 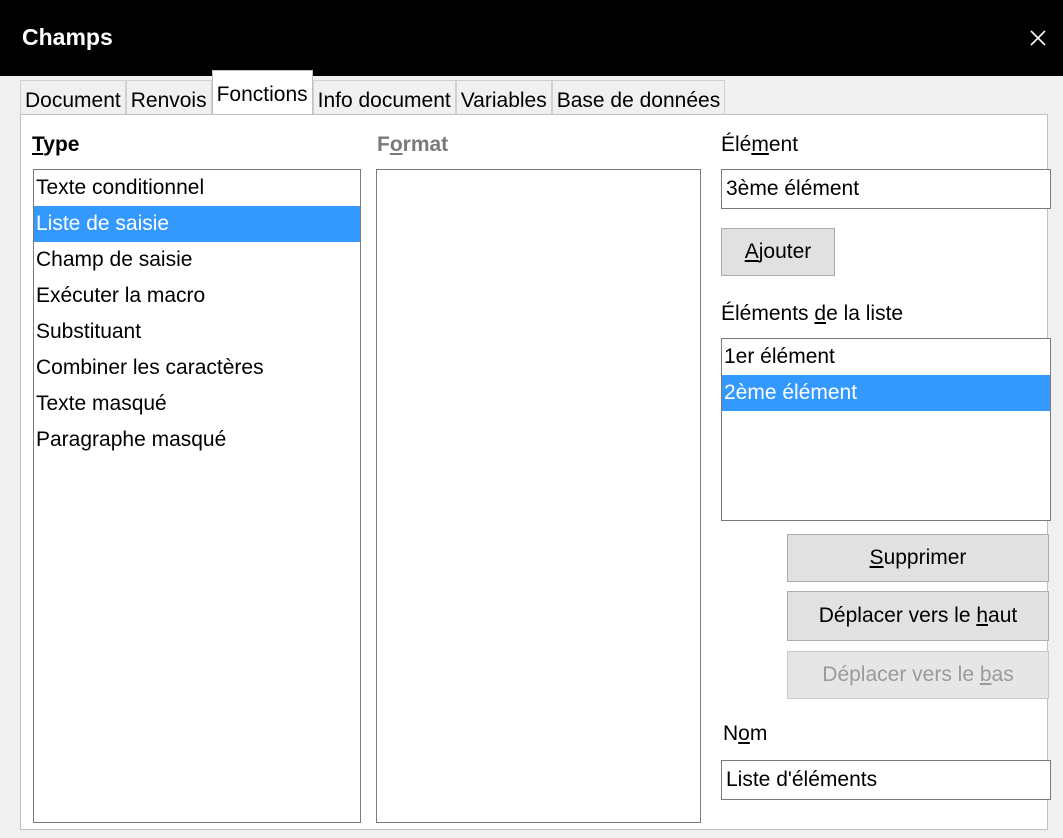 I want to click on list-item-1er-element: 1er élément, so click(x=886, y=357).